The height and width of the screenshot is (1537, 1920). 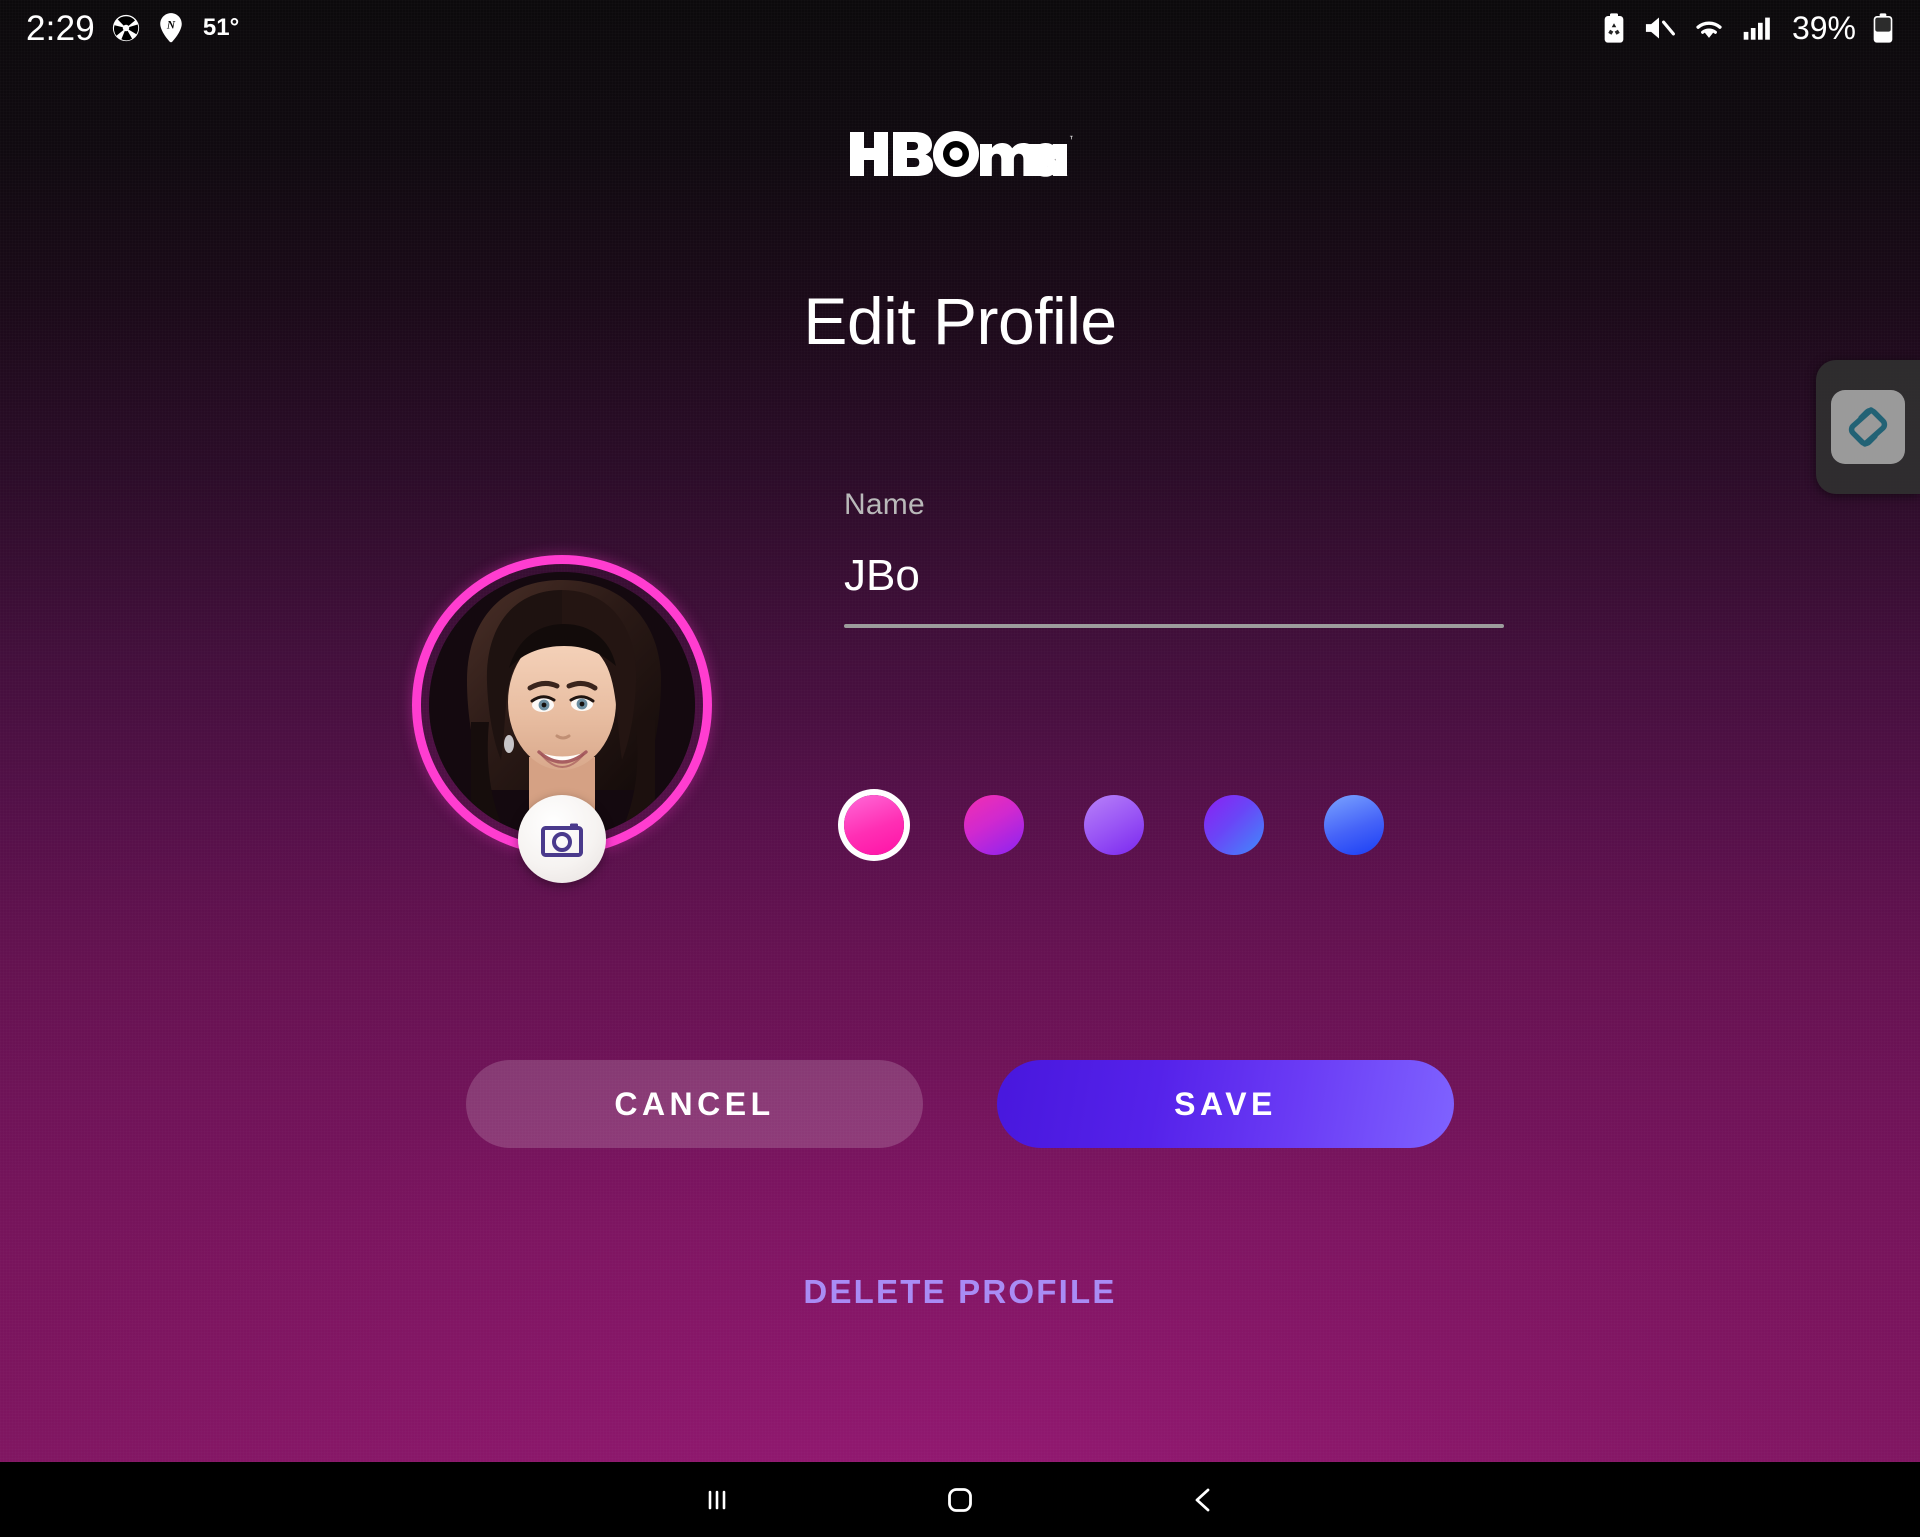 I want to click on back-button, so click(x=1203, y=1499).